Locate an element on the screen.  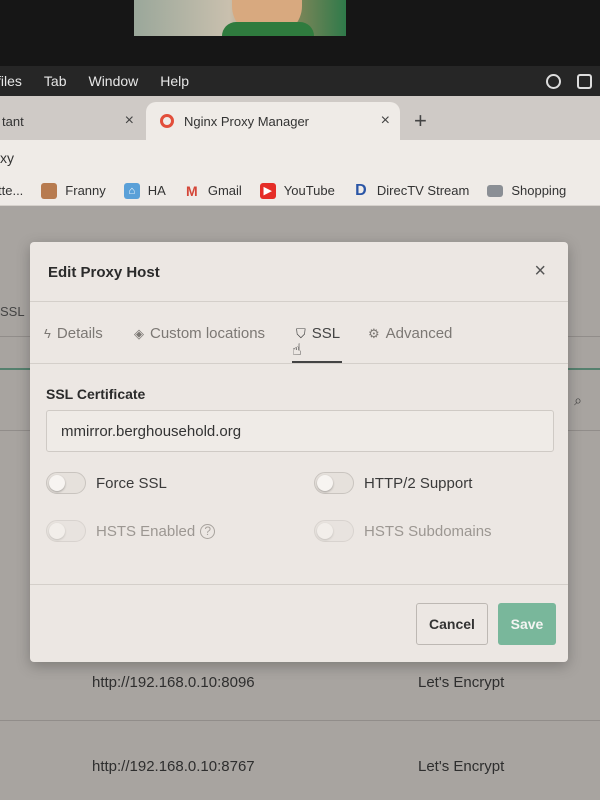
force-ssl-toggle is located at coordinates (66, 483).